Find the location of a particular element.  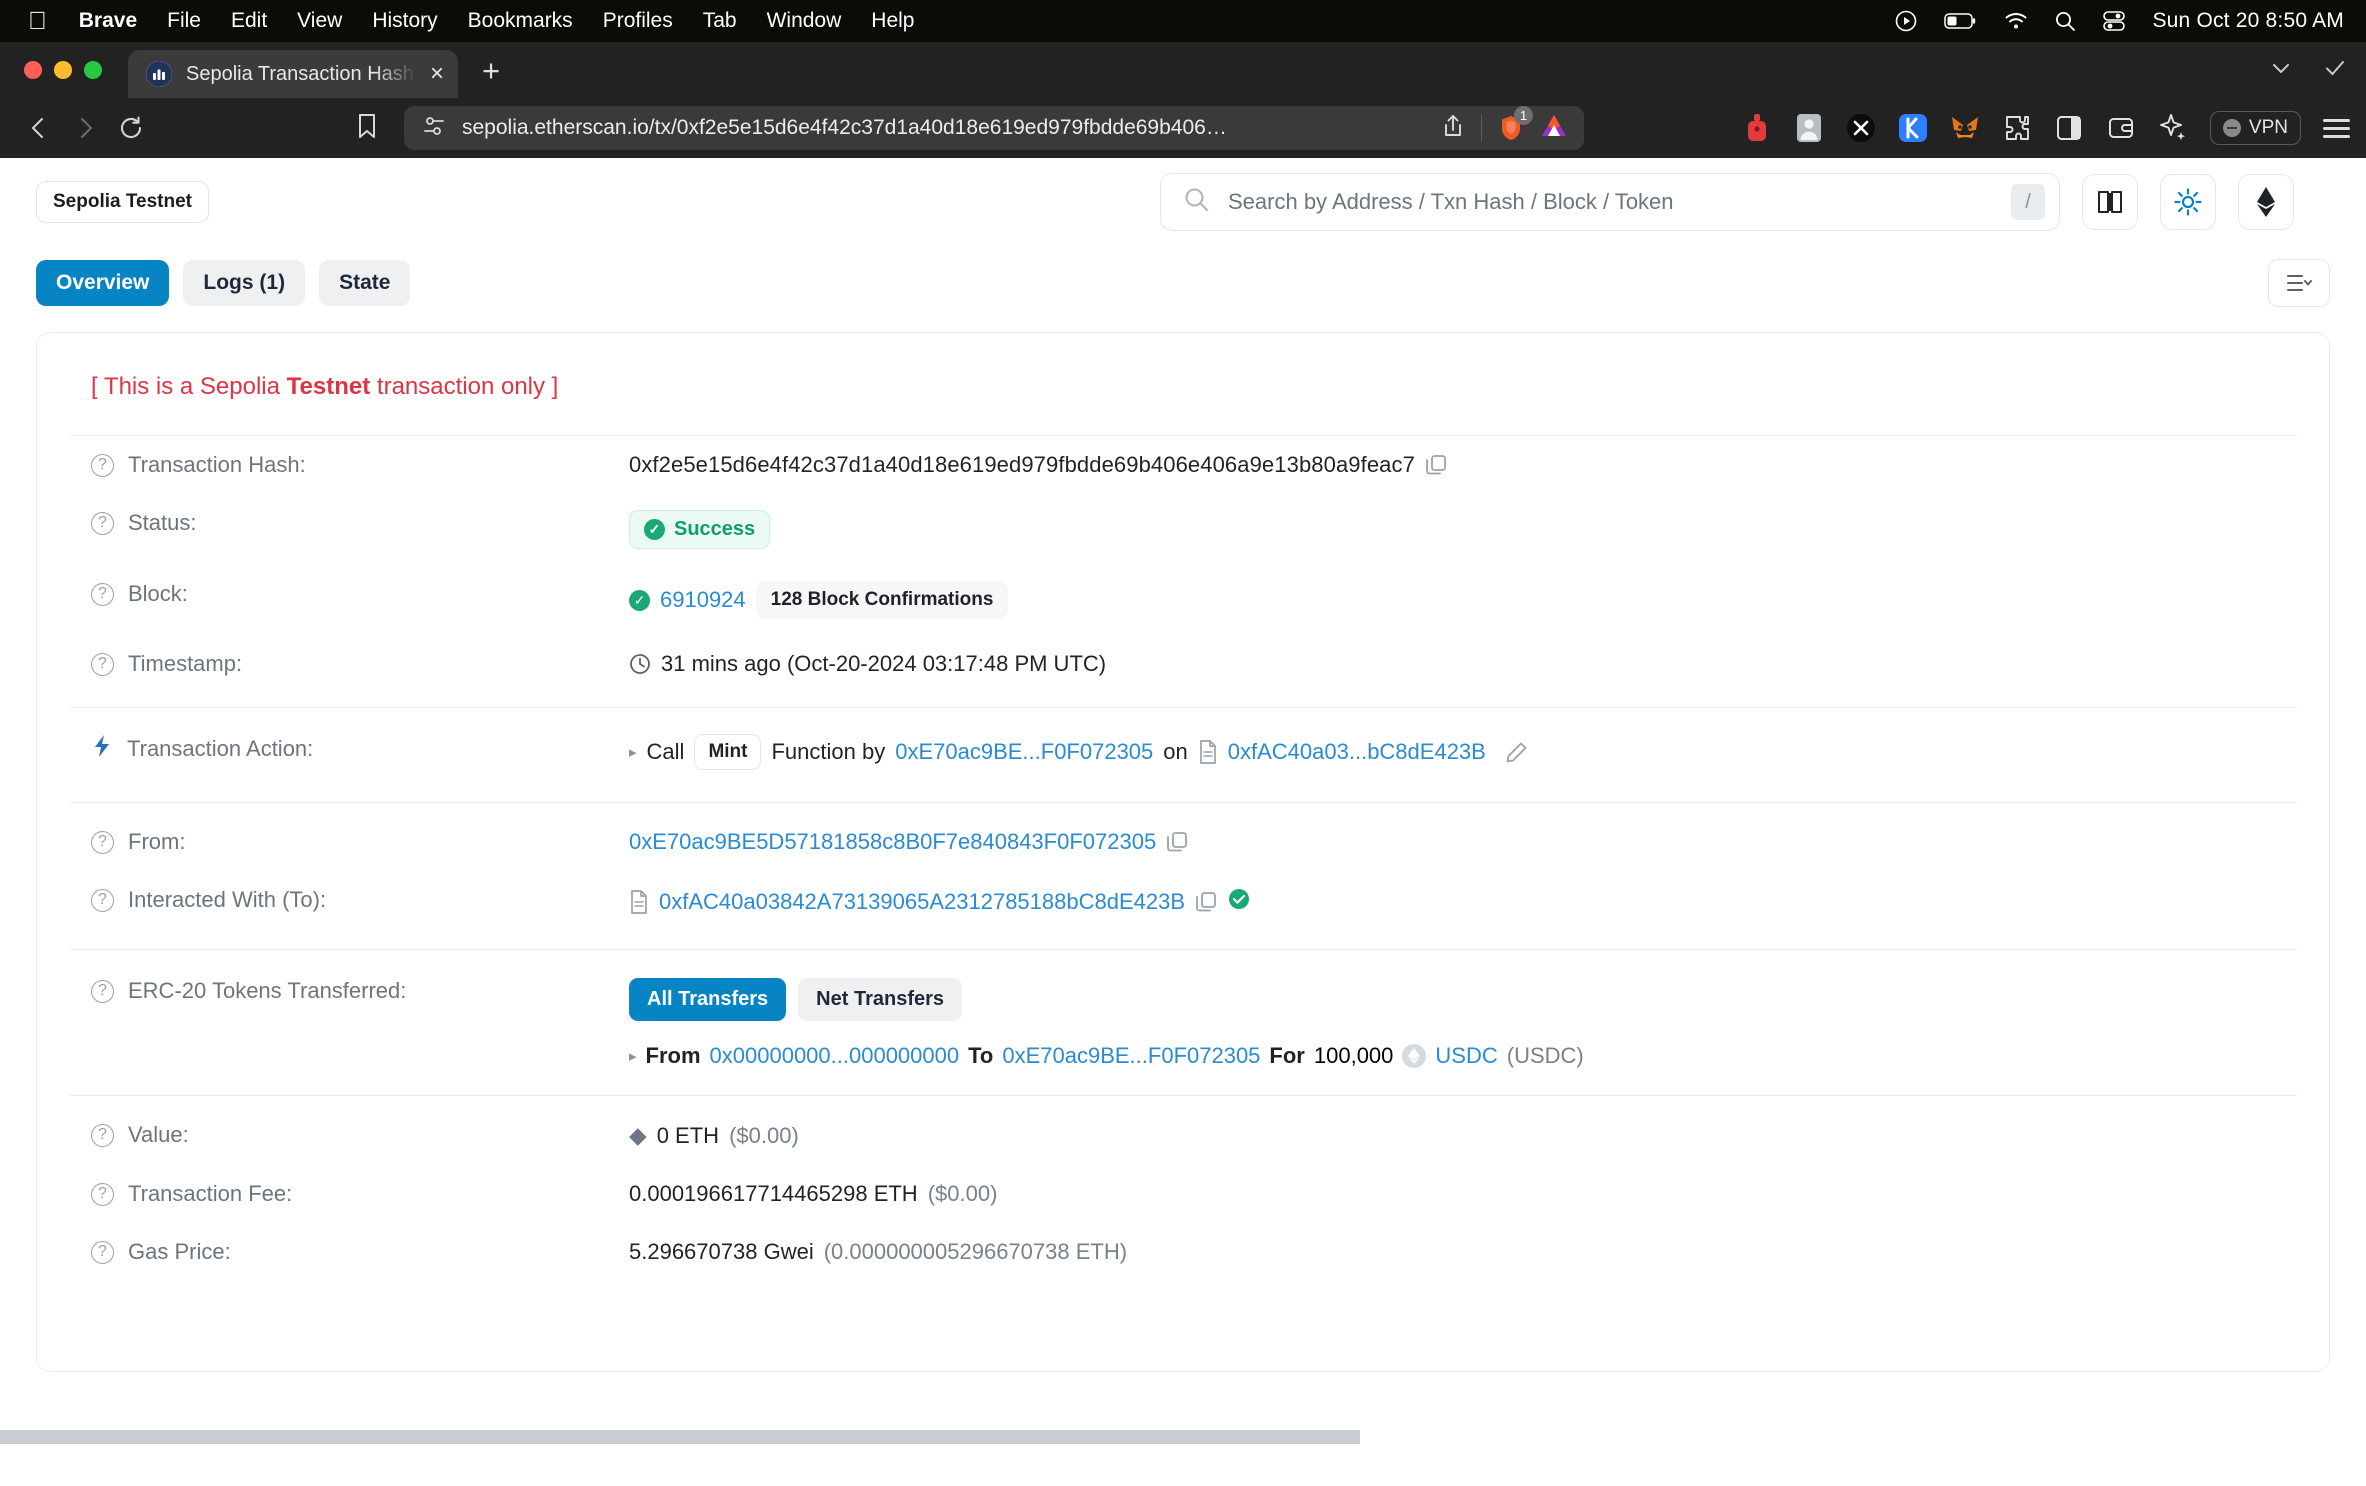

browser-menu-button is located at coordinates (2336, 128).